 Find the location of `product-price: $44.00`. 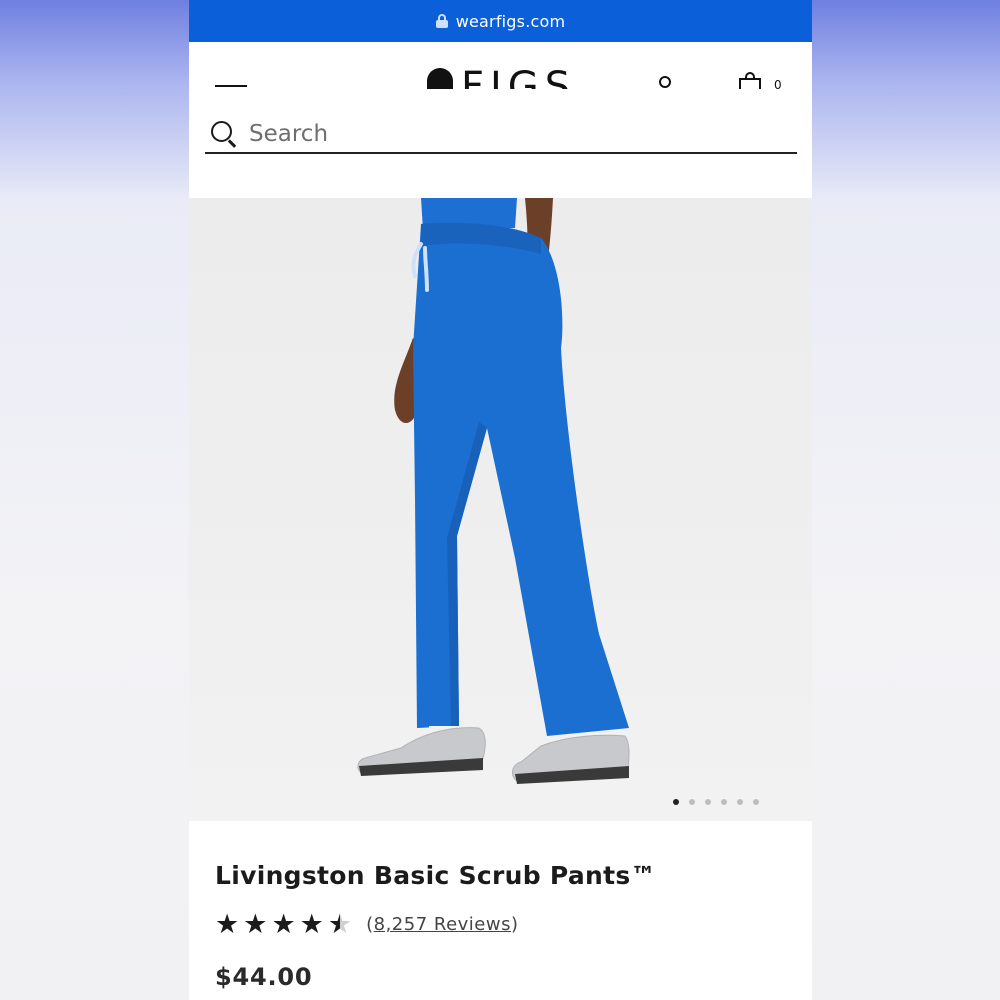

product-price: $44.00 is located at coordinates (264, 977).